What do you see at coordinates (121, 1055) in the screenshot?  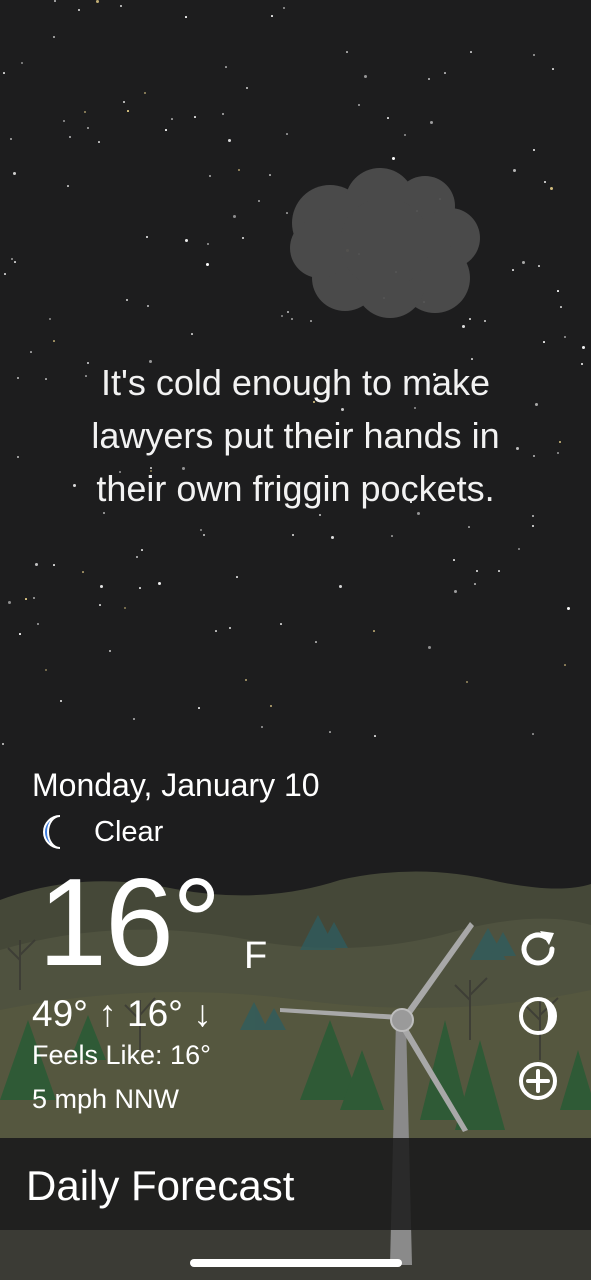 I see `feels-like: Feels Like: 16°` at bounding box center [121, 1055].